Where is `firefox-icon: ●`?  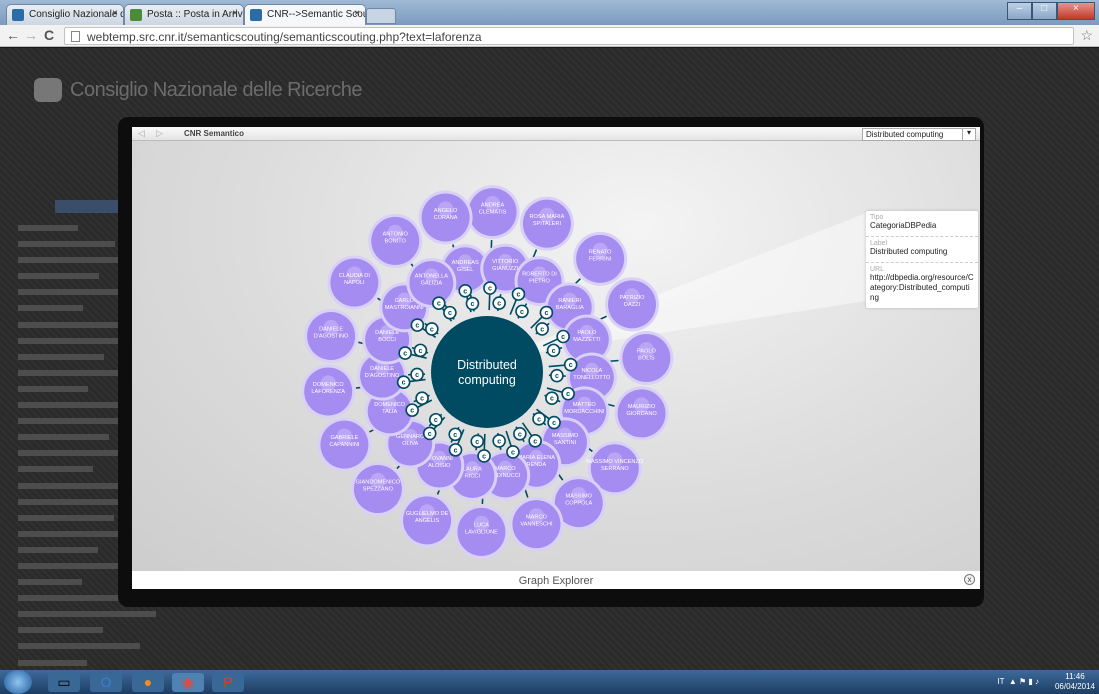
firefox-icon: ● is located at coordinates (148, 682).